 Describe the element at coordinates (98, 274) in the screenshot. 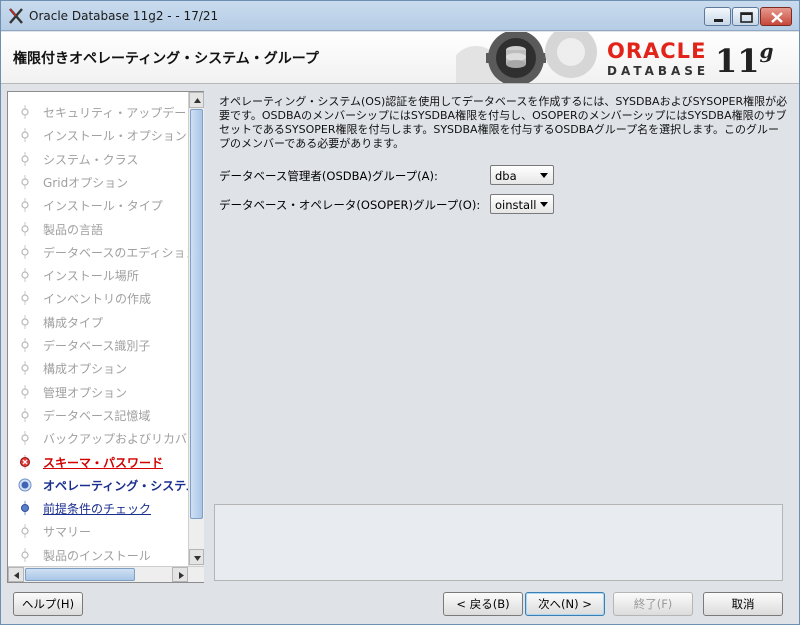

I see `nav-step-item: インストール場所` at that location.